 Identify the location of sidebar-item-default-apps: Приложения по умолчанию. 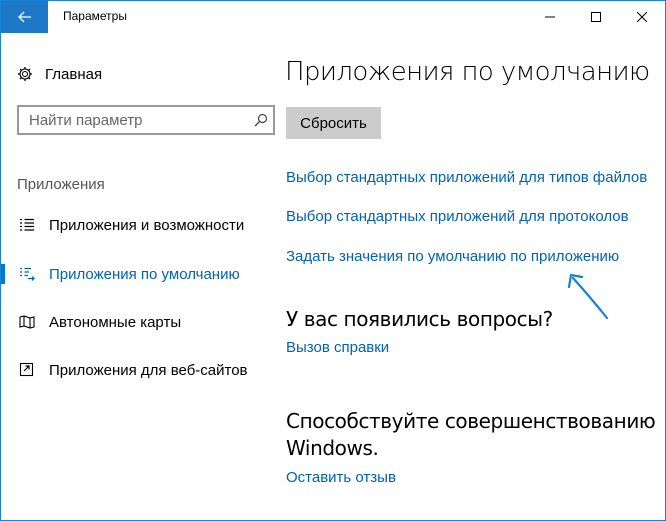
(136, 274).